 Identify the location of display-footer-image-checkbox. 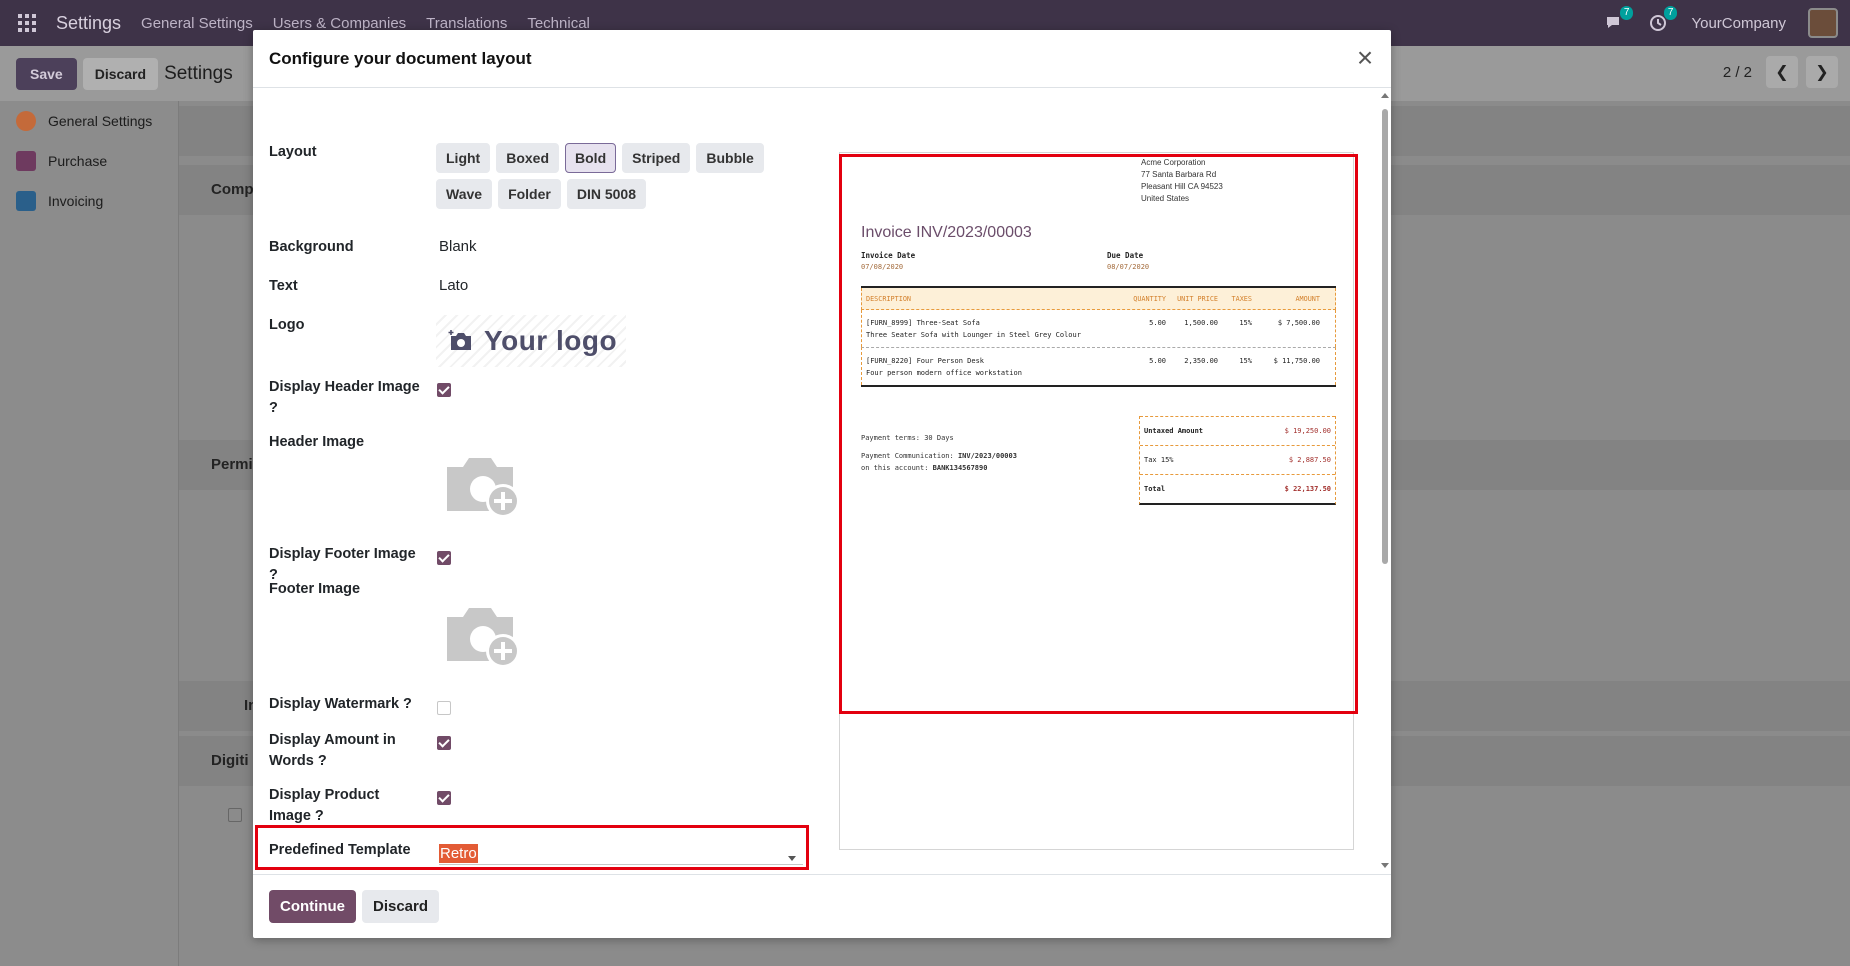
(444, 558).